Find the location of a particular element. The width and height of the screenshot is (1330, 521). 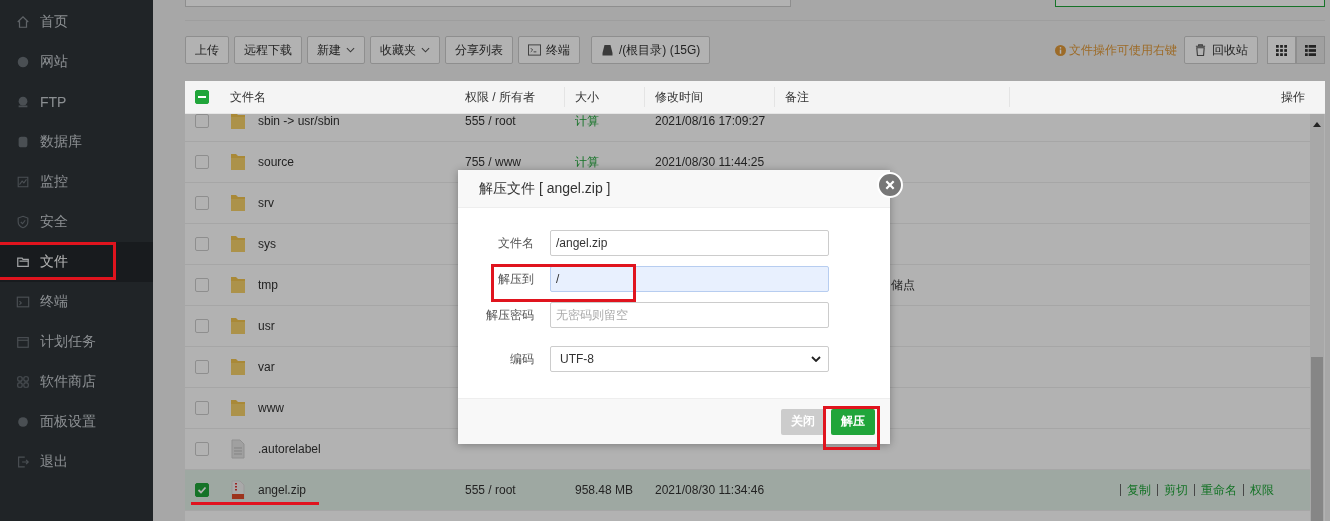

toolbar-button: 收藏夹 is located at coordinates (405, 50).